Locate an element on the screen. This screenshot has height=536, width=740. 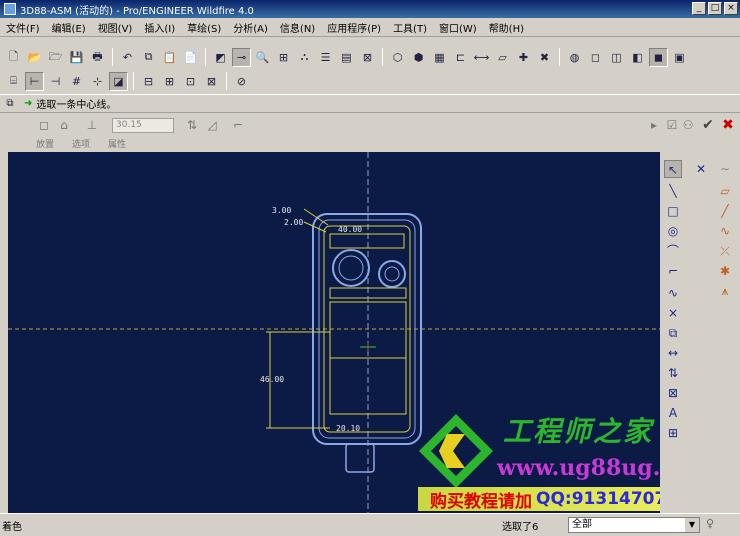
open-file-icon: 📂 is located at coordinates (34, 57).